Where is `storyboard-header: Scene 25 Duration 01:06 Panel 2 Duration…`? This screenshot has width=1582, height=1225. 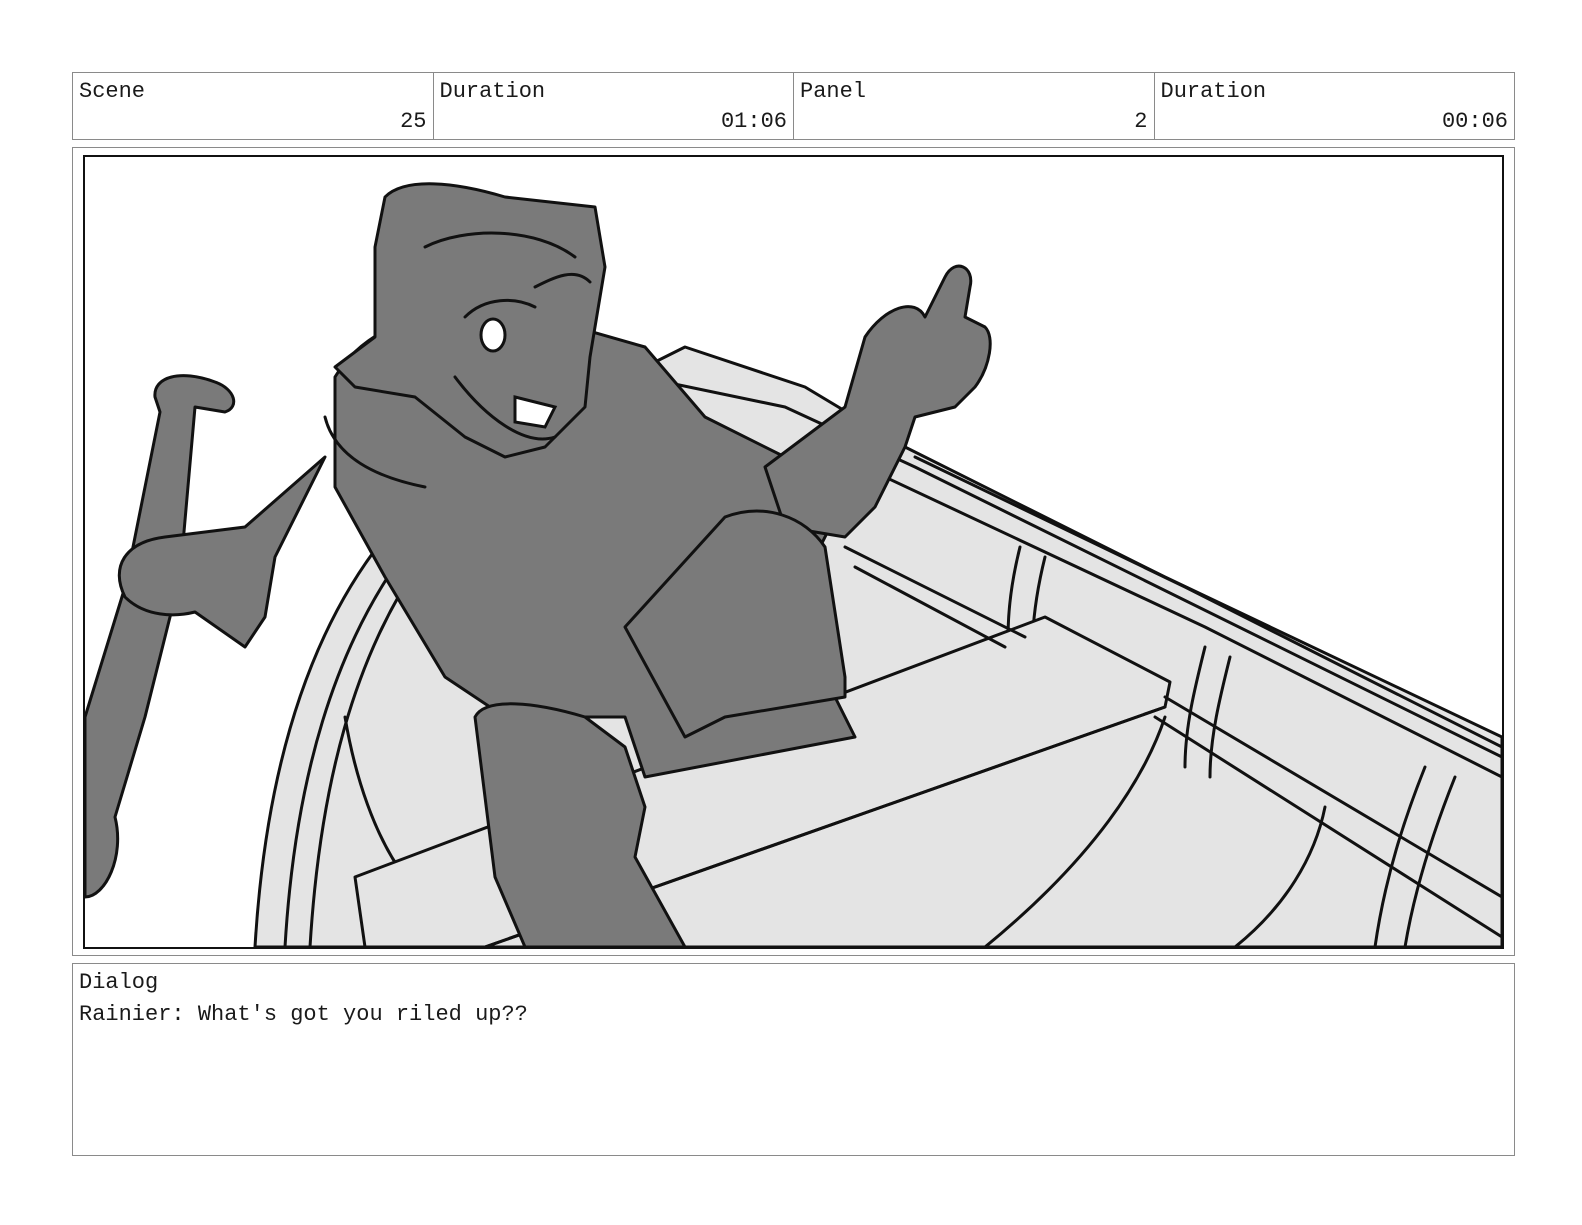 storyboard-header: Scene 25 Duration 01:06 Panel 2 Duration… is located at coordinates (793, 106).